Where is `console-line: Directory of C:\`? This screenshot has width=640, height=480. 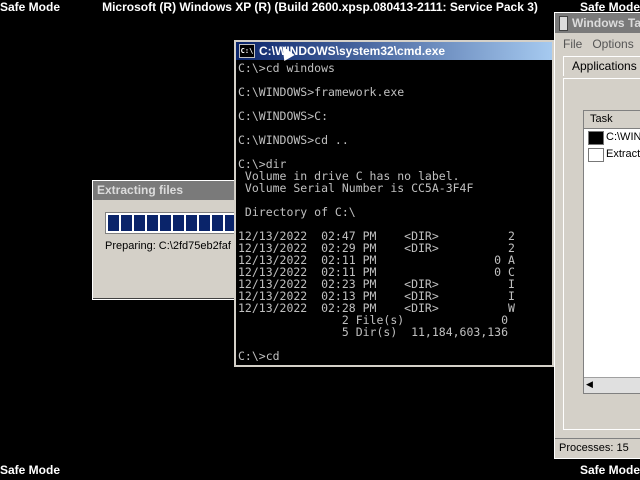 console-line: Directory of C:\ is located at coordinates (297, 212).